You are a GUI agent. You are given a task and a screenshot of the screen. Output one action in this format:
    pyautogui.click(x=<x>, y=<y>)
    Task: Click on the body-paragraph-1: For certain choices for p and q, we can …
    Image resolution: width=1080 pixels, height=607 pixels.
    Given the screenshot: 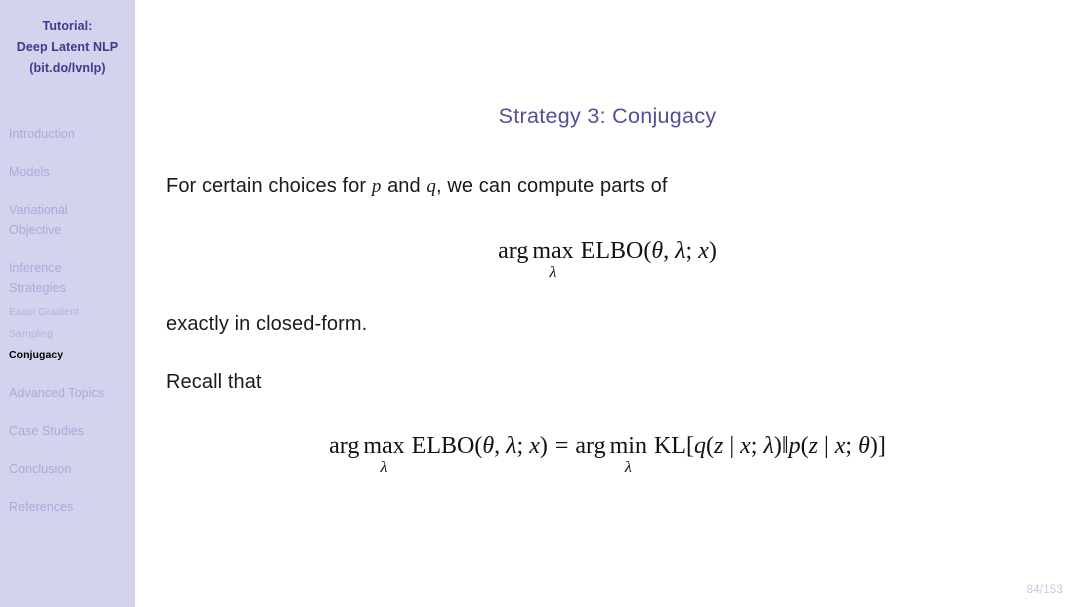 What is the action you would take?
    pyautogui.click(x=417, y=186)
    